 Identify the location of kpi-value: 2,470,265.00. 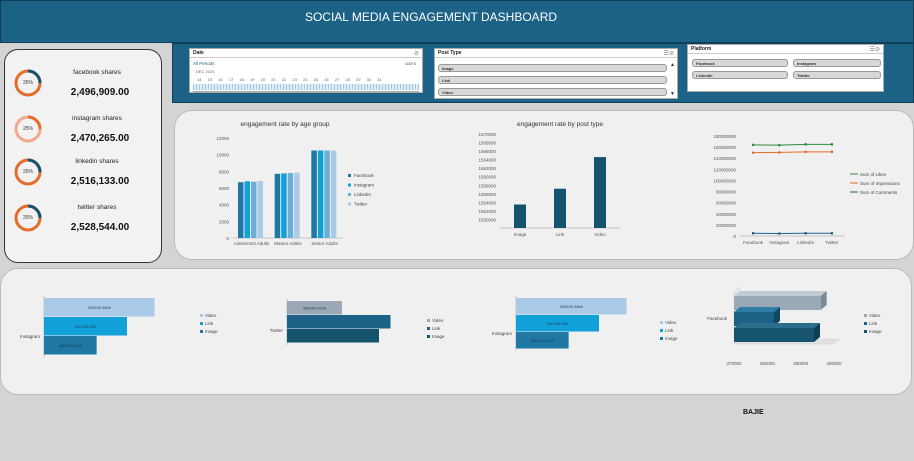
(100, 138).